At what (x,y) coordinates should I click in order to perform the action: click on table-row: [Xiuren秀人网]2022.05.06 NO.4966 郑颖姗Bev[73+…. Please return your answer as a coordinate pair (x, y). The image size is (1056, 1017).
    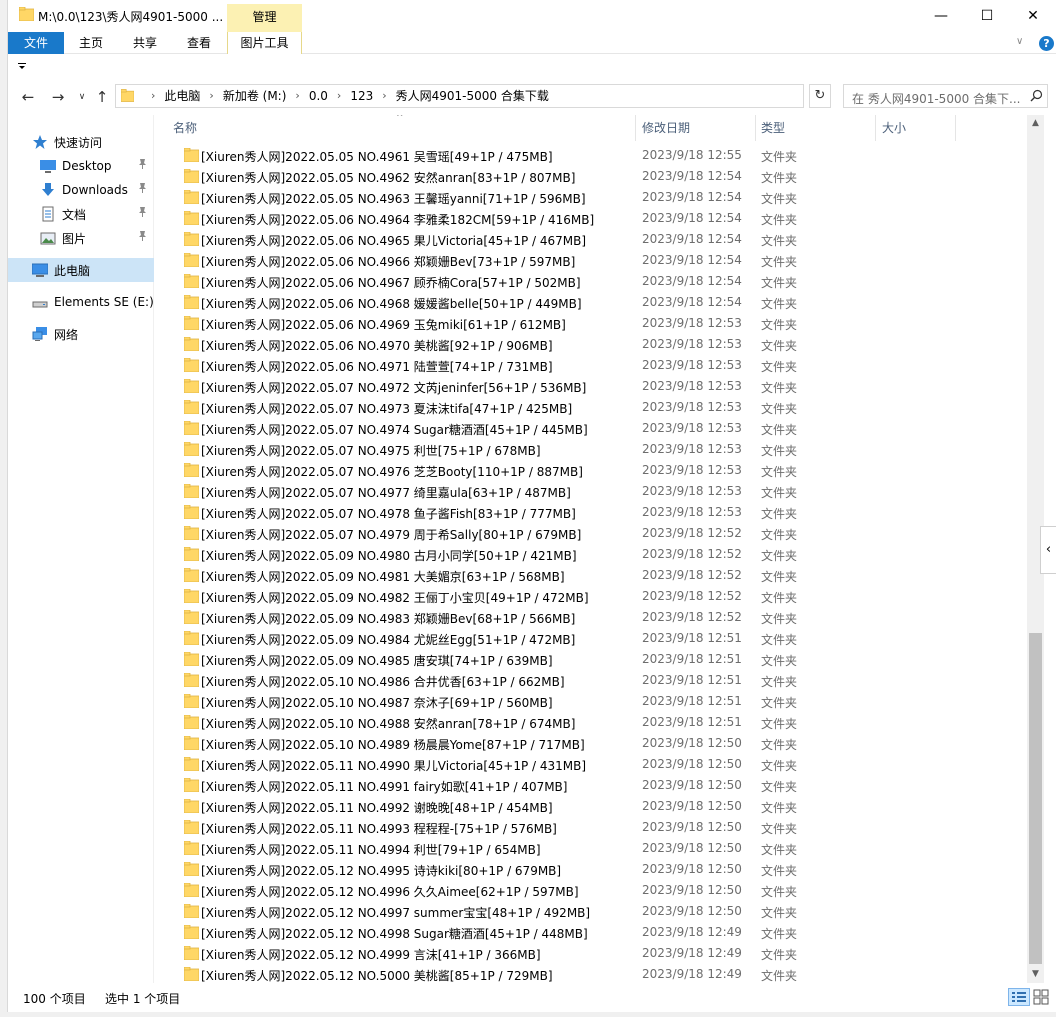
    Looking at the image, I should click on (590, 260).